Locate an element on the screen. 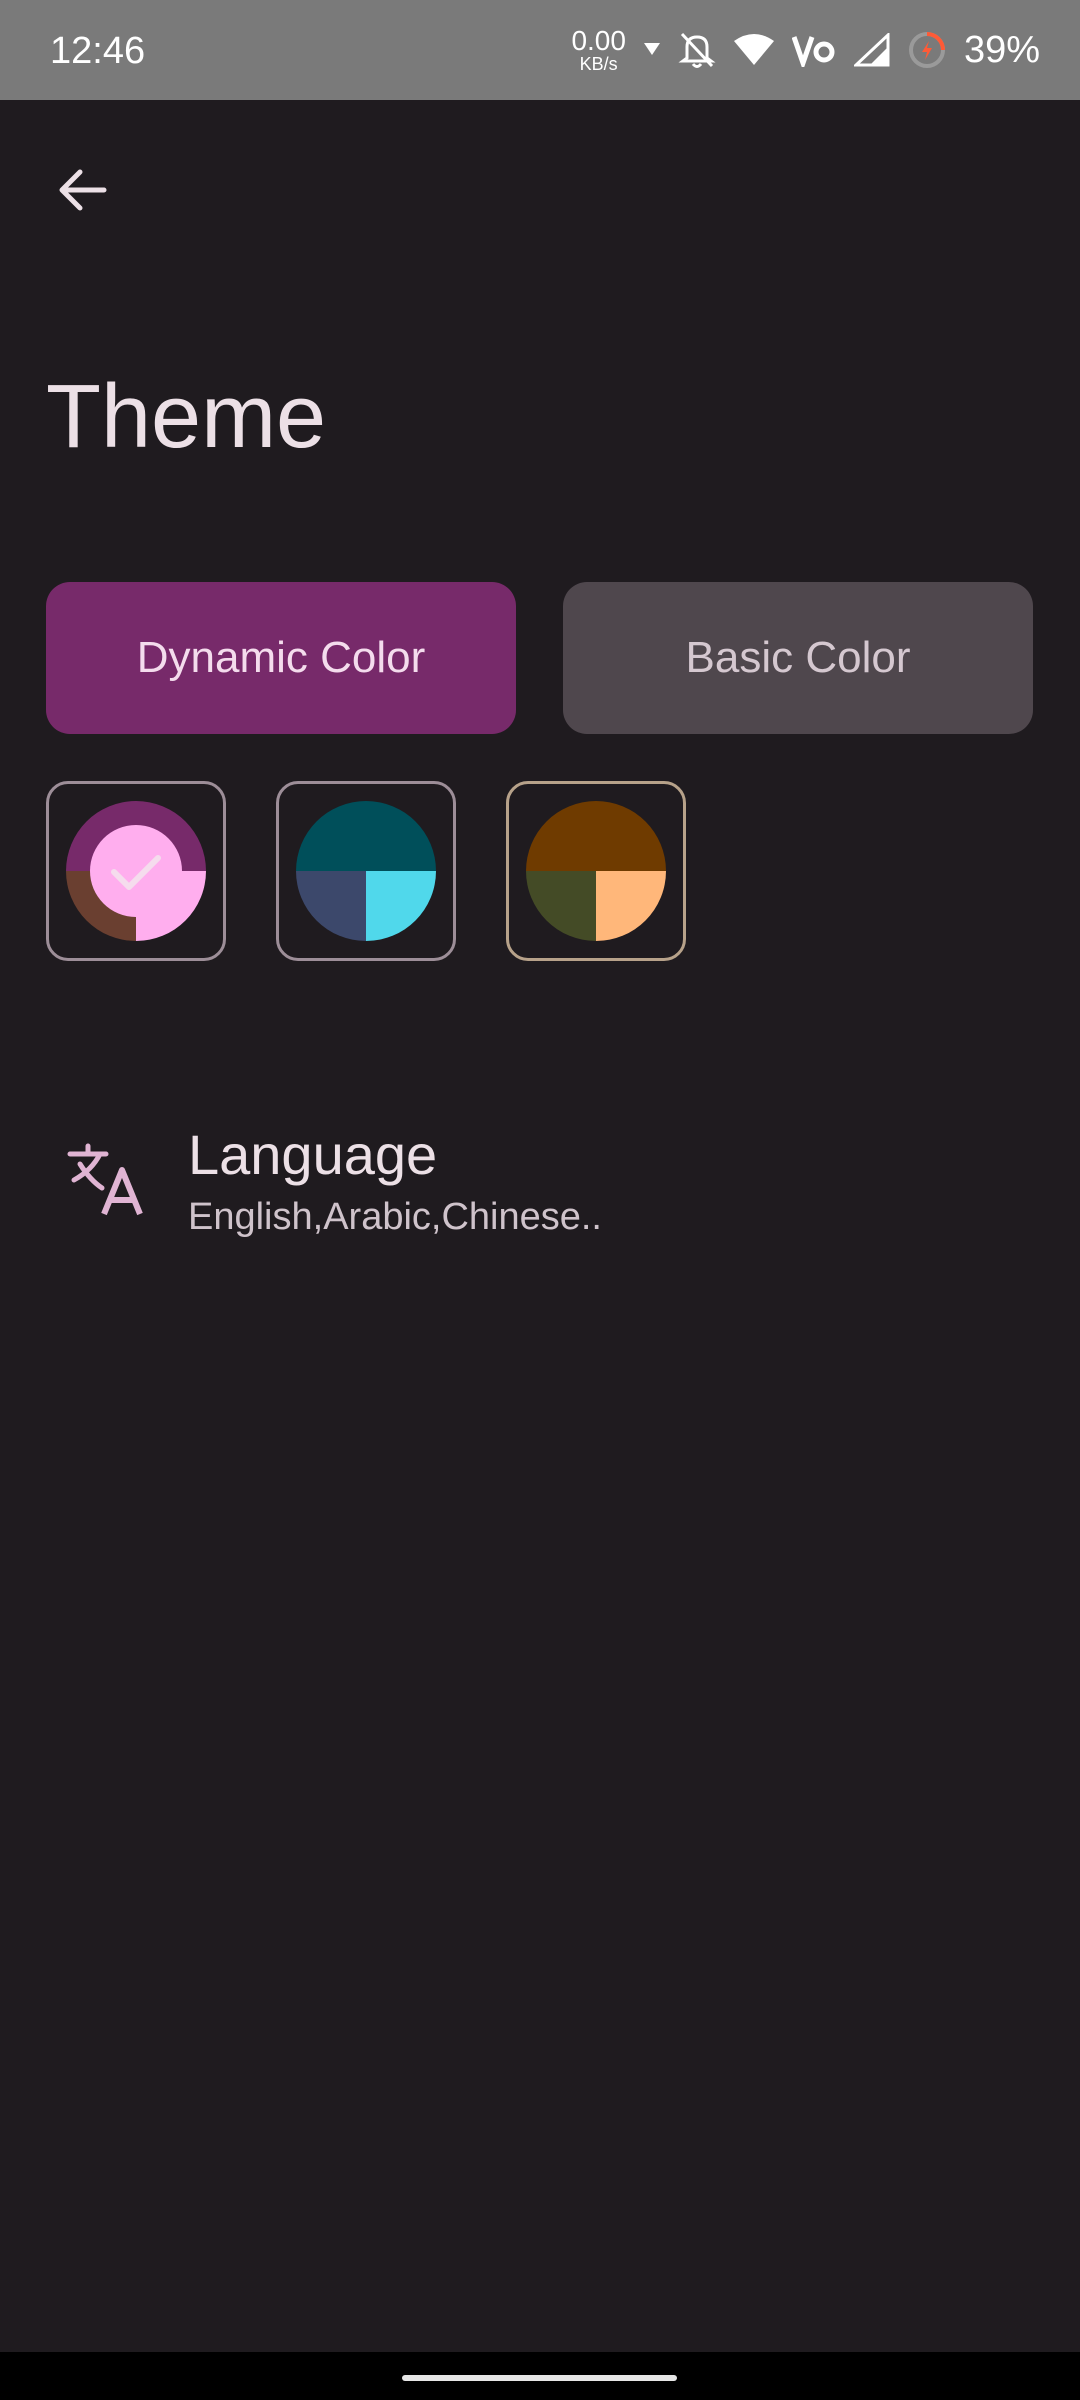  dynamic-color-button: Dynamic Color is located at coordinates (281, 658).